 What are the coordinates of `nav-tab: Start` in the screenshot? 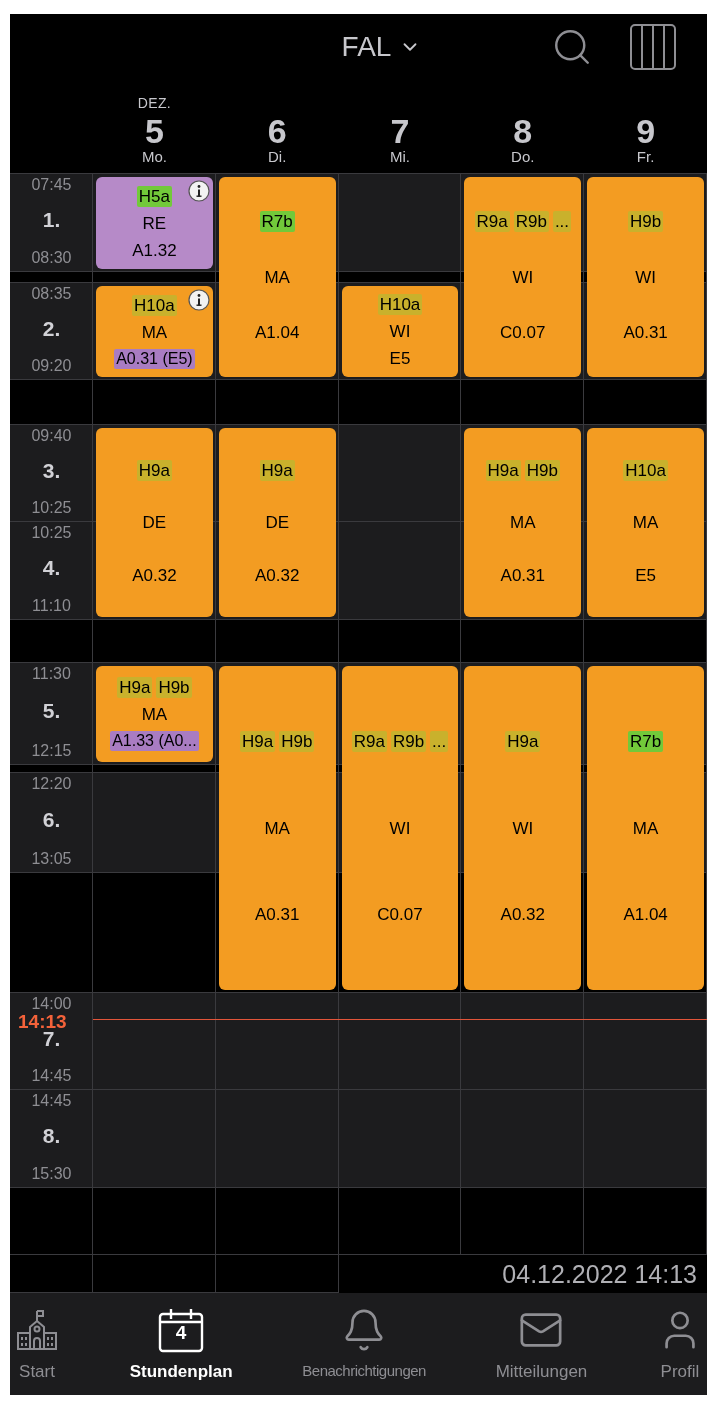 It's located at (37, 1343).